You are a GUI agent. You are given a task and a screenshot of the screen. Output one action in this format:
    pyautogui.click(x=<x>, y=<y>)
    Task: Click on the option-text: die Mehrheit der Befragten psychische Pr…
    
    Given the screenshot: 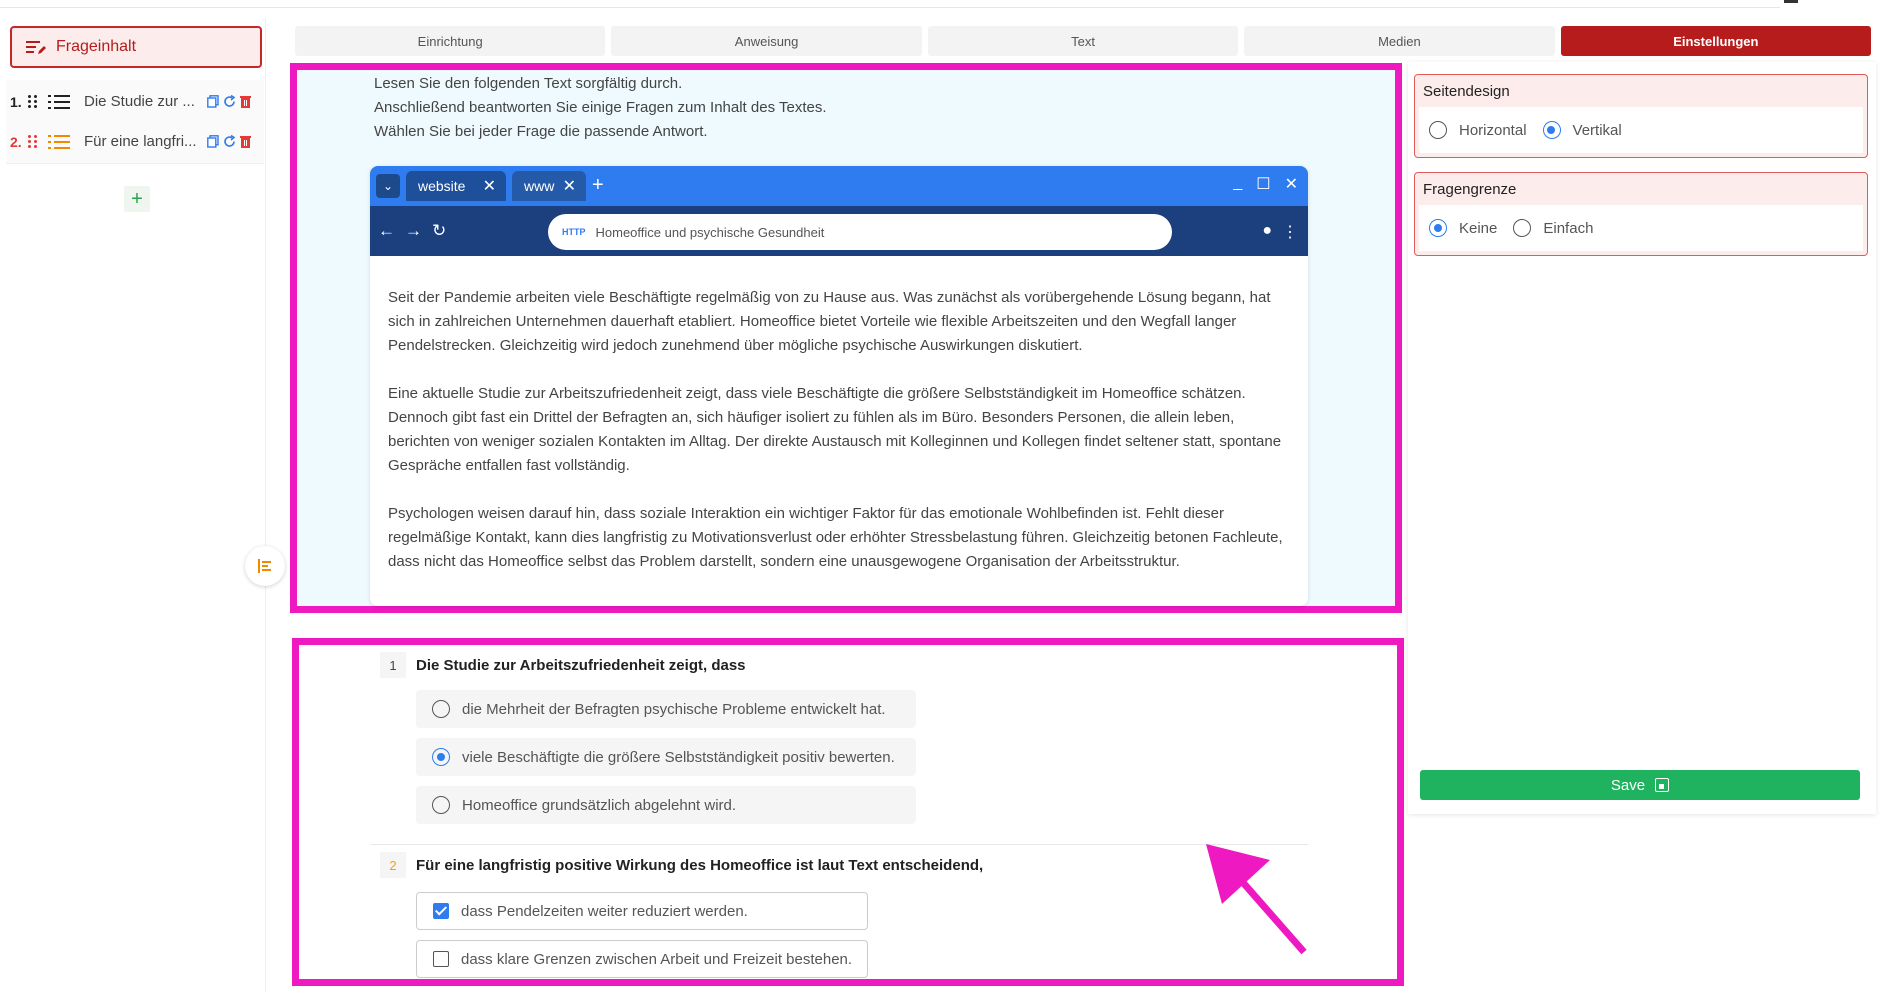 What is the action you would take?
    pyautogui.click(x=674, y=709)
    